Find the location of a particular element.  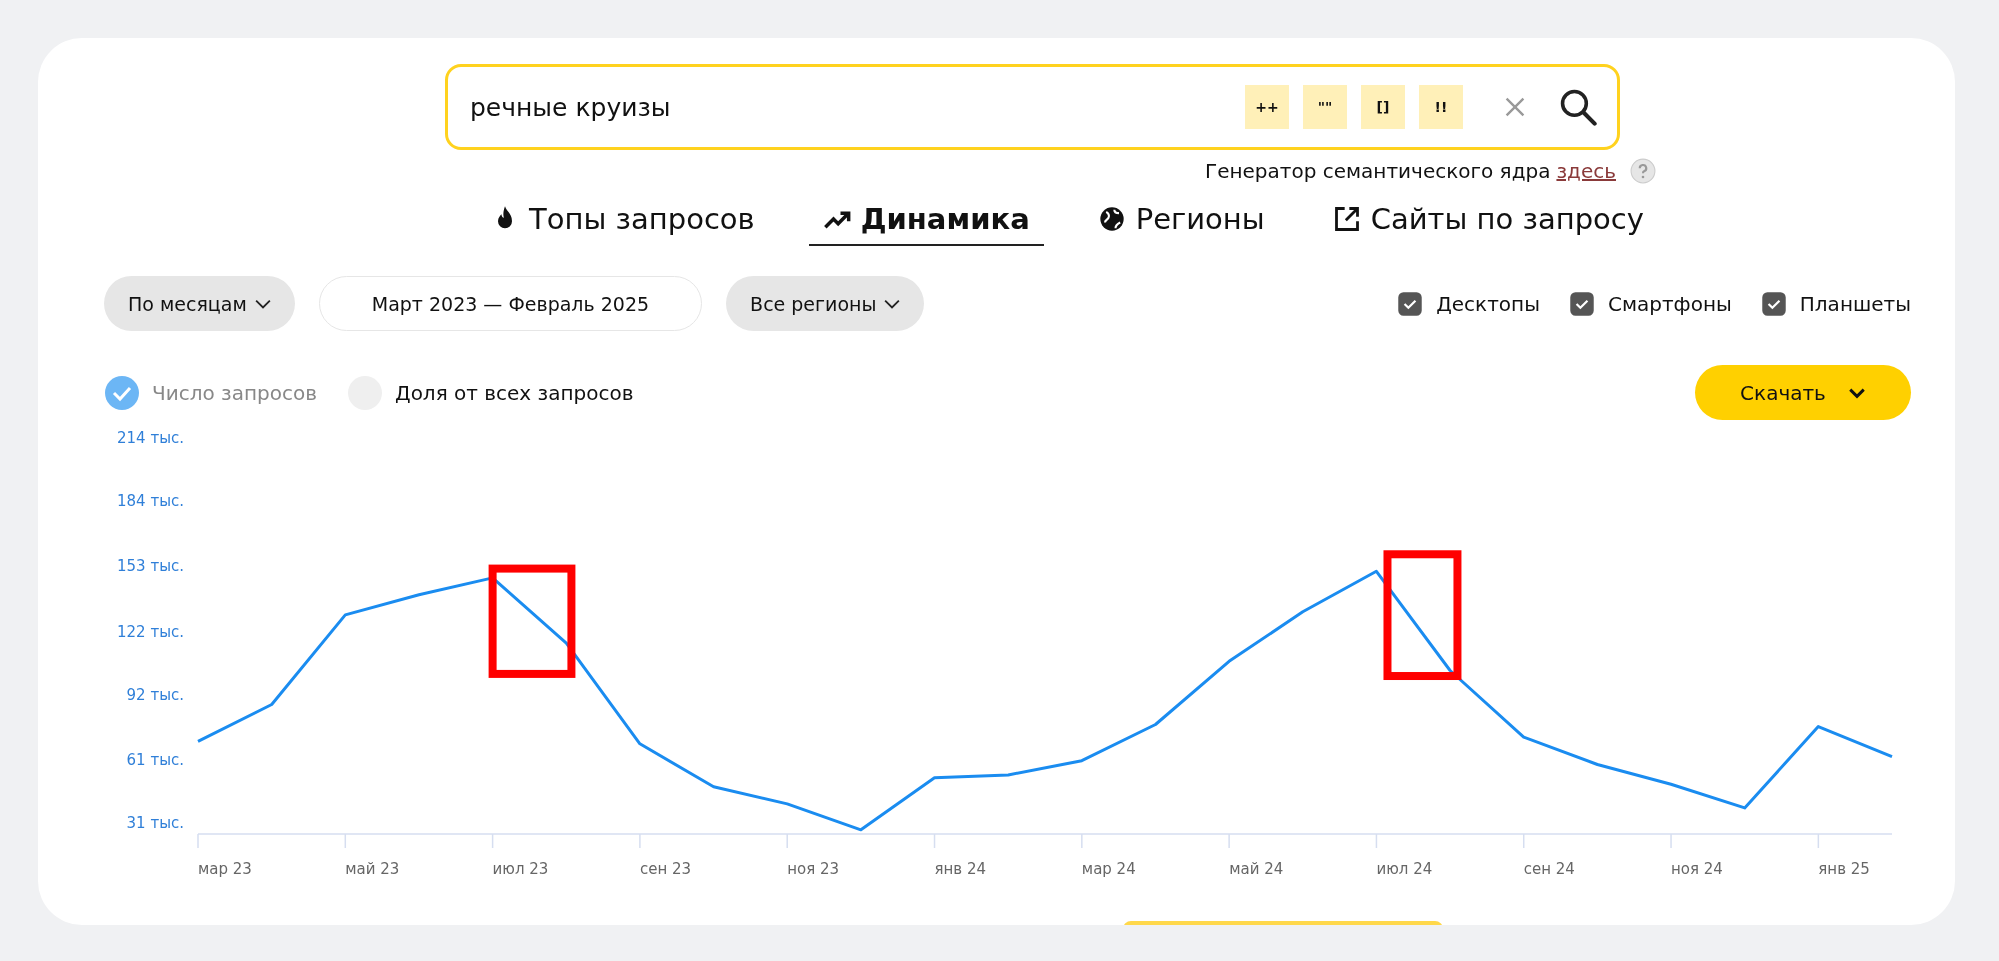

radio-label: Доля от всех запросов is located at coordinates (514, 392).